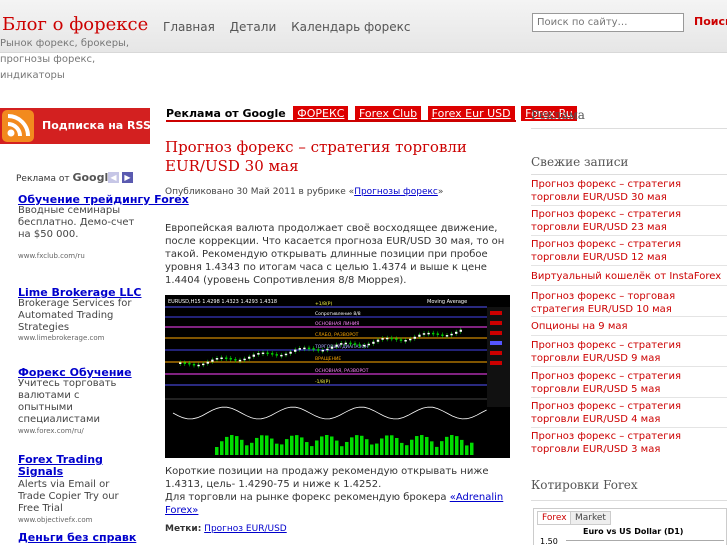  Describe the element at coordinates (189, 27) in the screenshot. I see `nav-home: Главная` at that location.